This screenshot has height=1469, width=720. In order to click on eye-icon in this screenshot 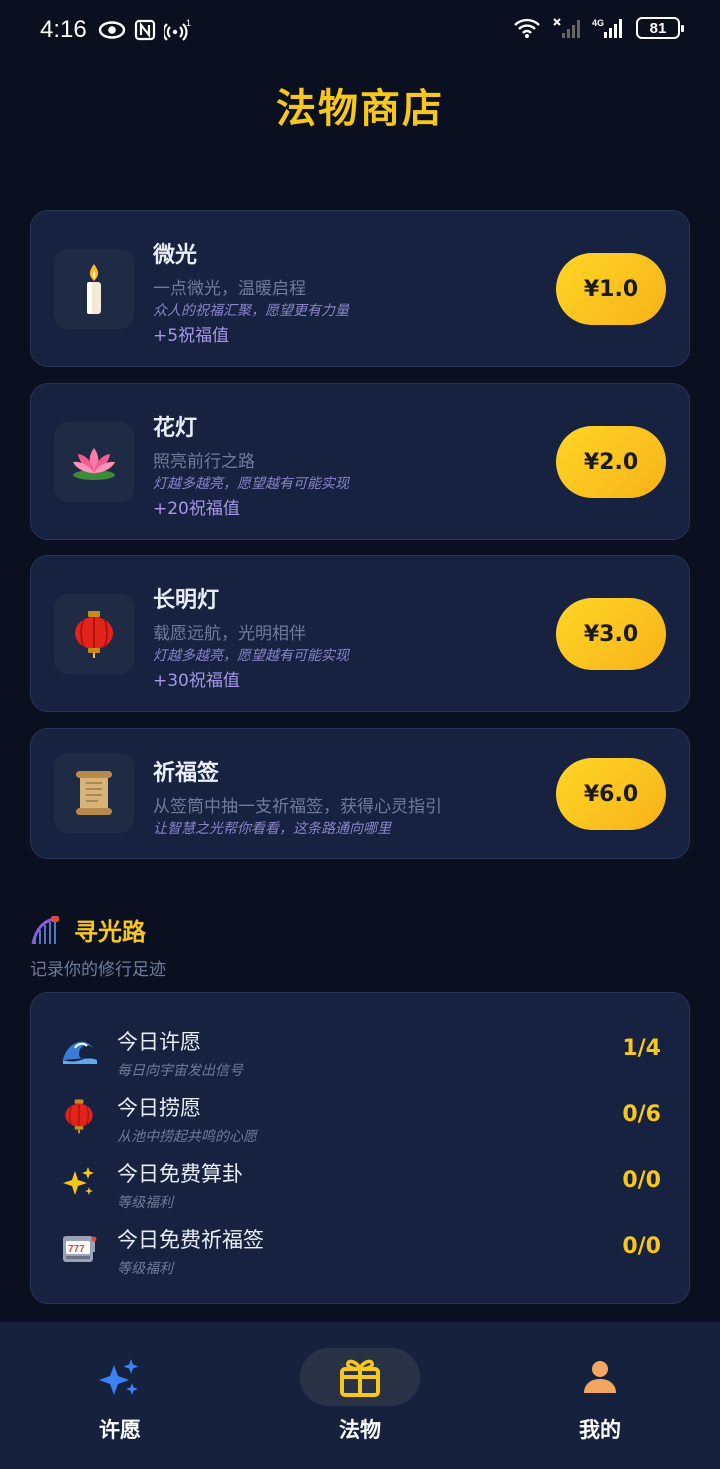, I will do `click(112, 30)`.